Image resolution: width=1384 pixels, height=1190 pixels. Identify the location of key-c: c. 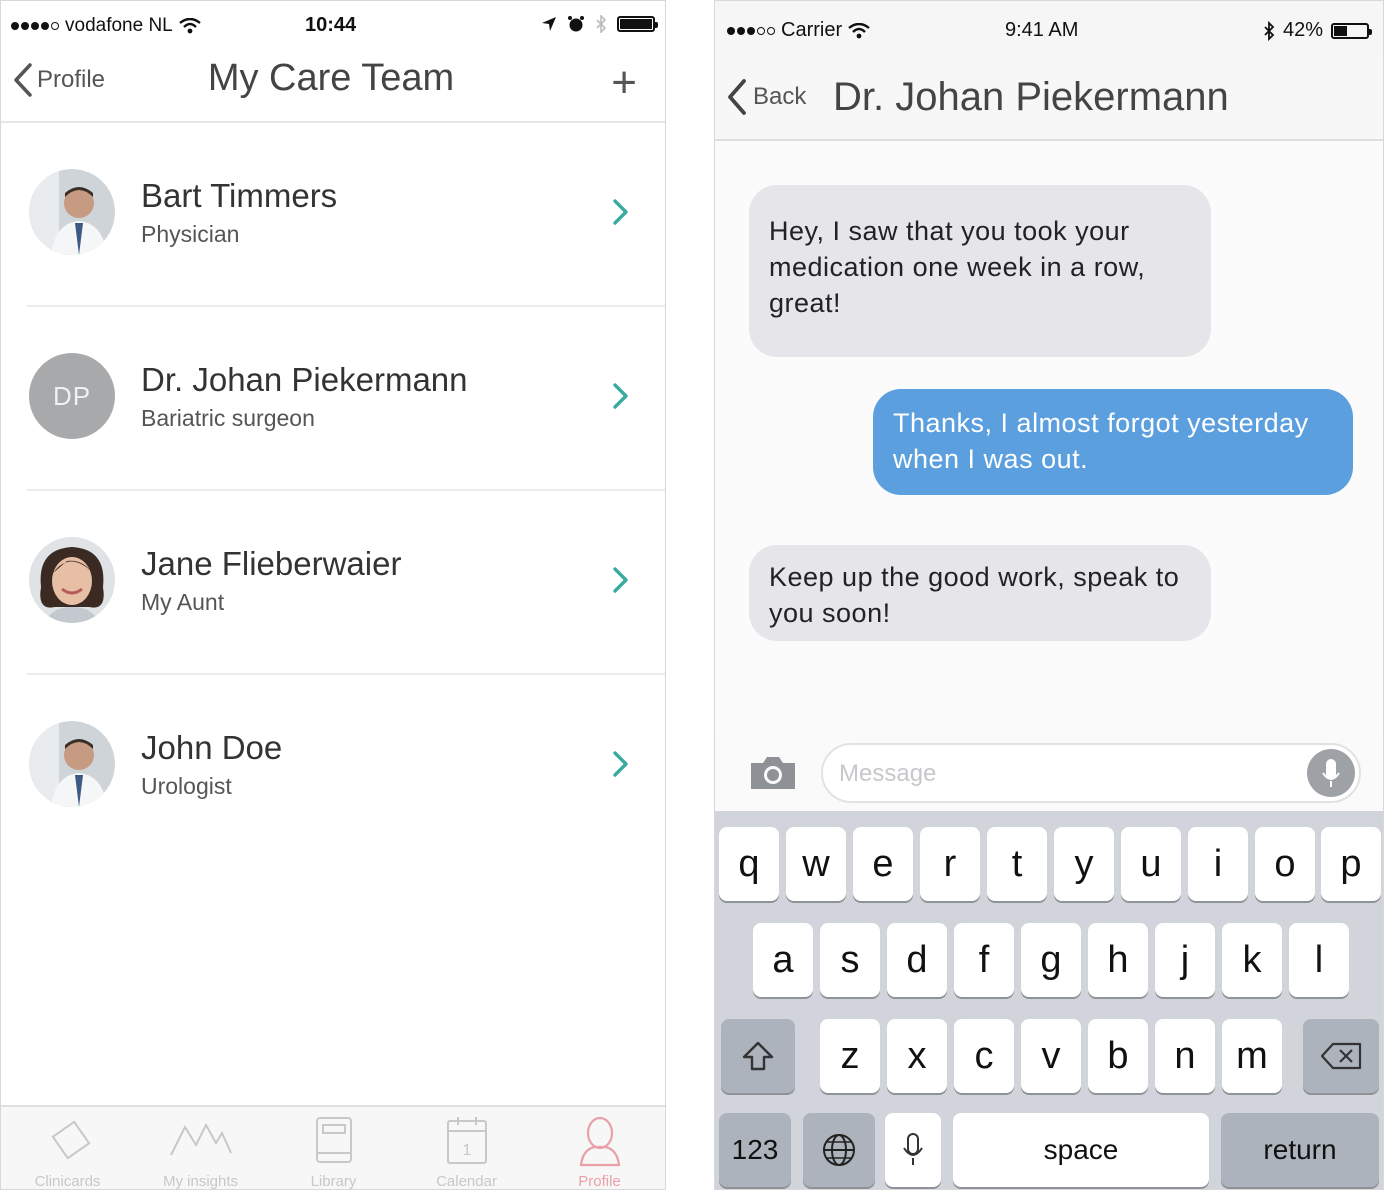
(984, 1056).